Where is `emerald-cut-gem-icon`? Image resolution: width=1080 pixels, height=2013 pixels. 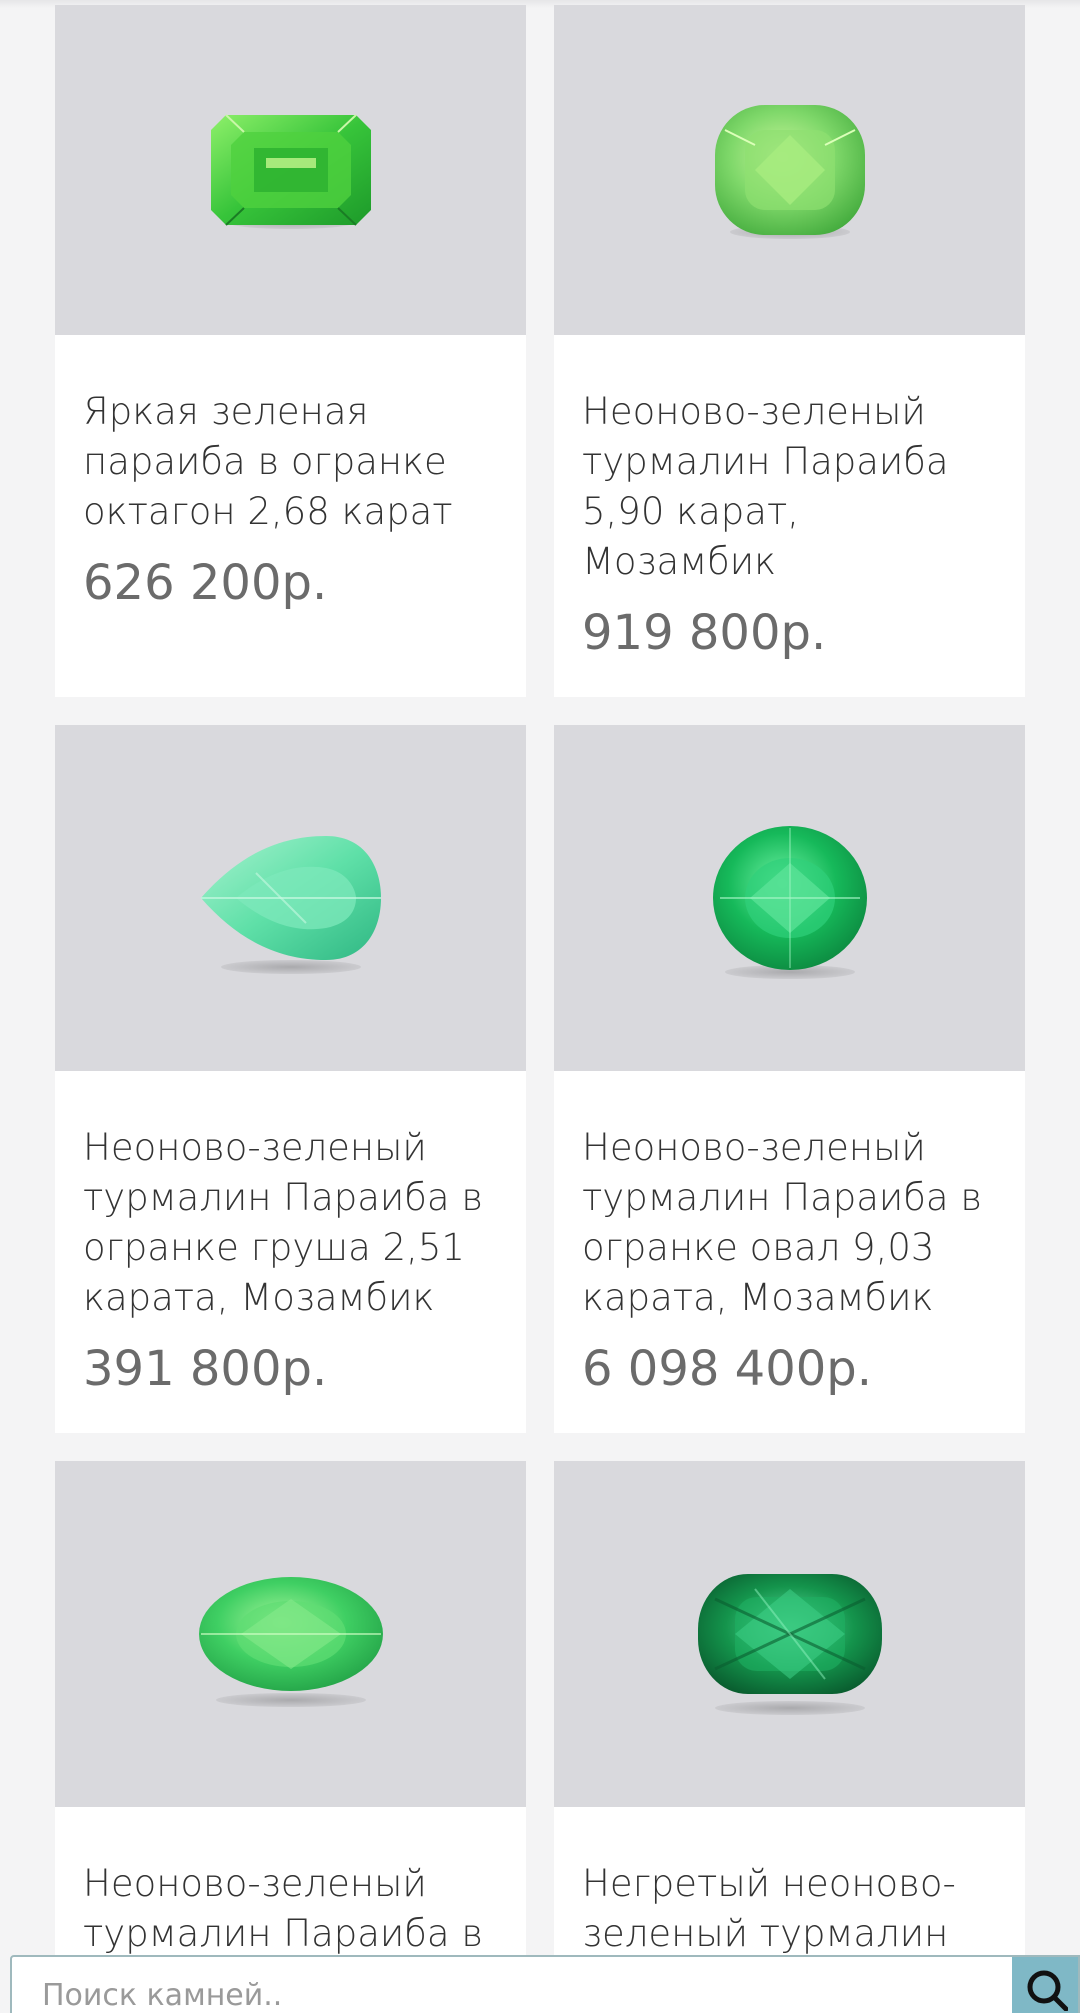
emerald-cut-gem-icon is located at coordinates (290, 170).